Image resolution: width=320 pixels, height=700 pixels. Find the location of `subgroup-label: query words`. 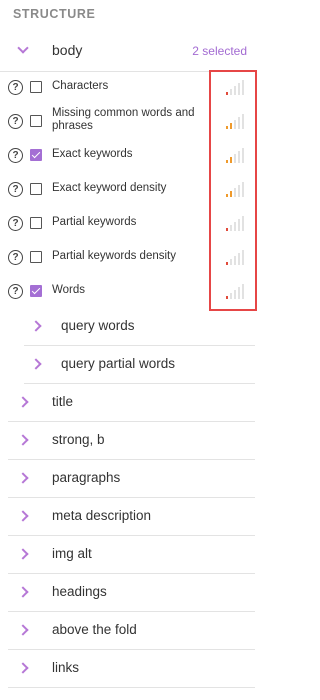

subgroup-label: query words is located at coordinates (98, 325).